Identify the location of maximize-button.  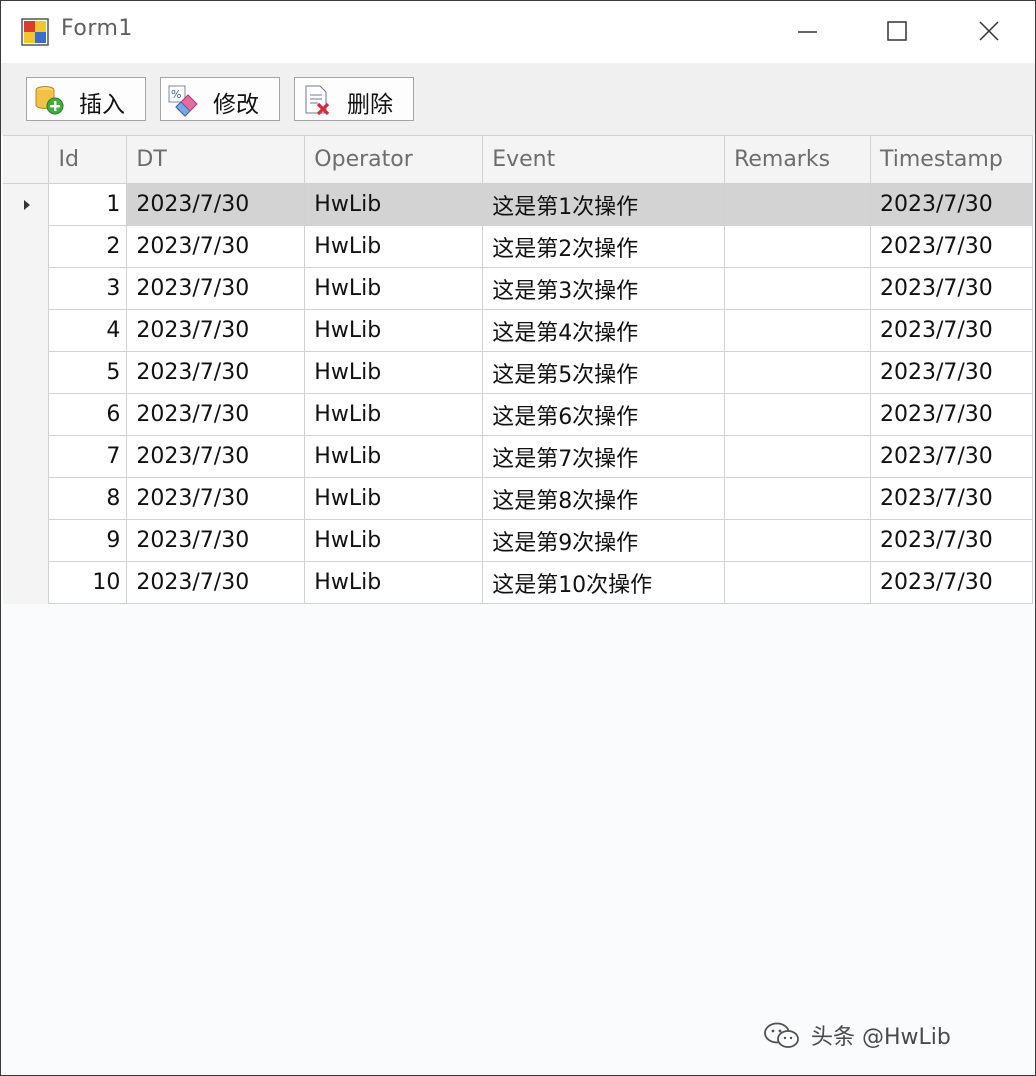
(897, 32).